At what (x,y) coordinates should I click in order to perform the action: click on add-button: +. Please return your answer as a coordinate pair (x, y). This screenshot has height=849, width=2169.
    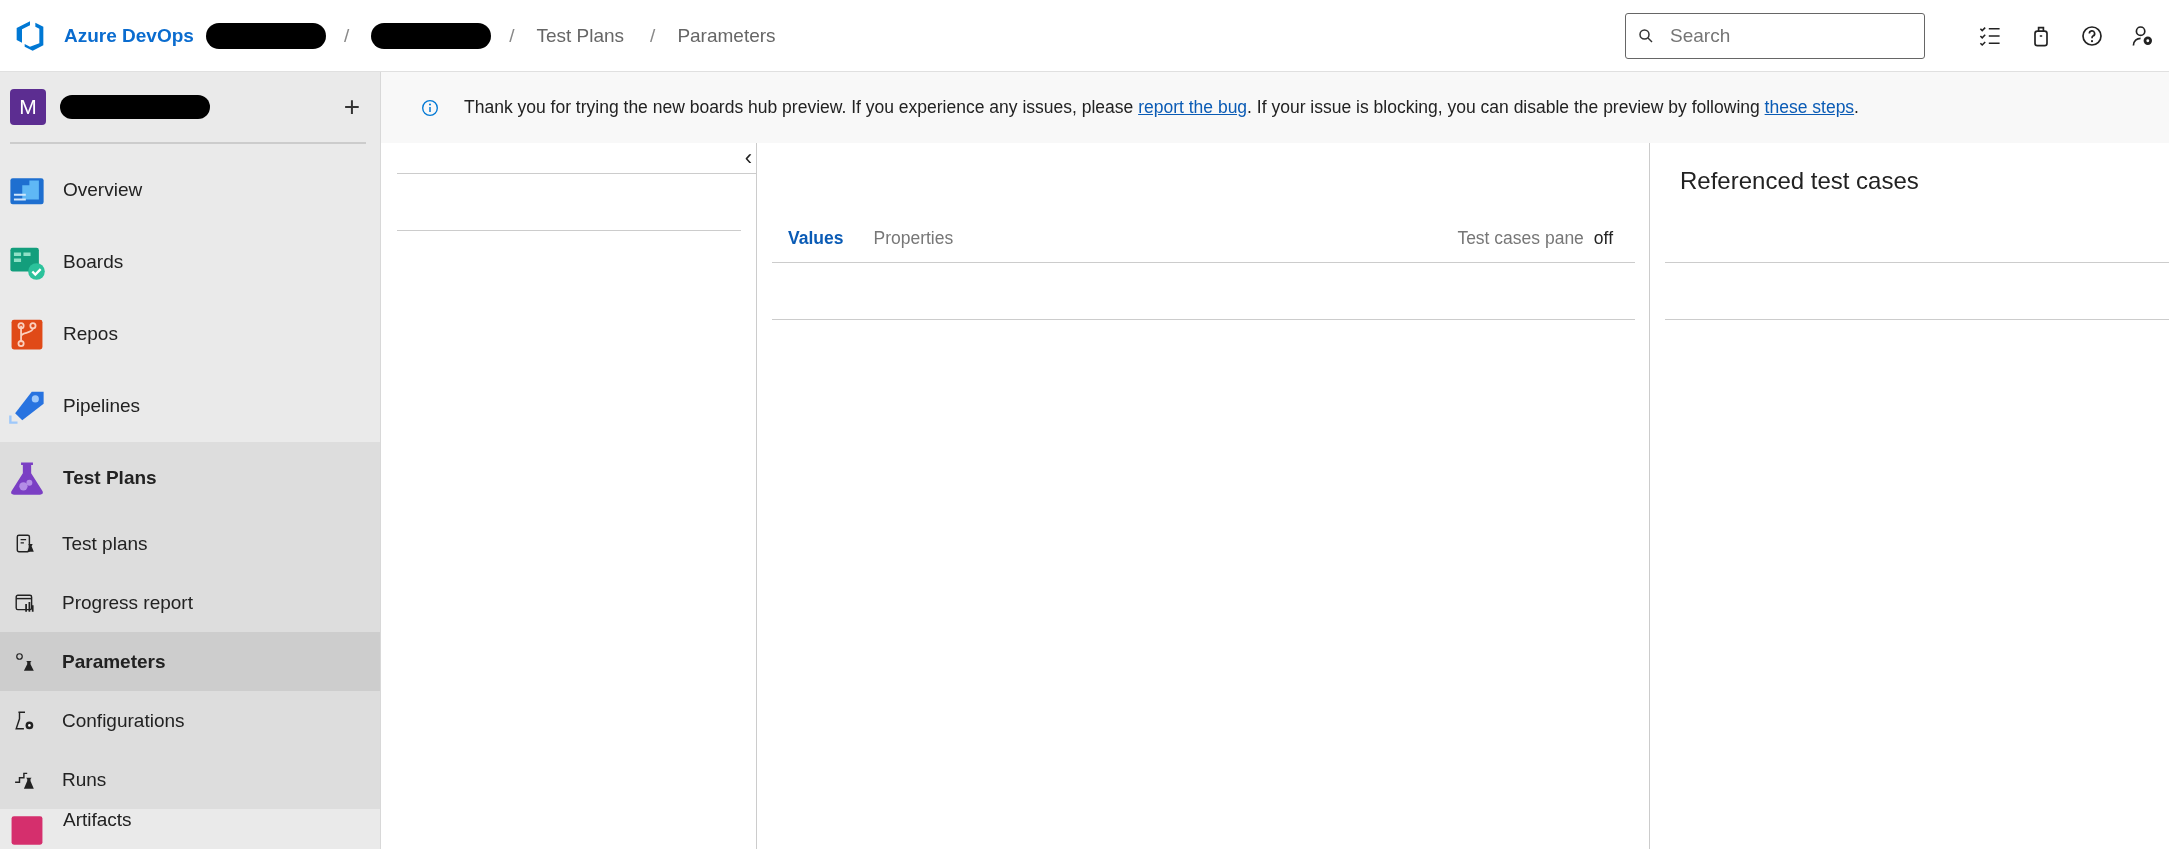
    Looking at the image, I should click on (351, 107).